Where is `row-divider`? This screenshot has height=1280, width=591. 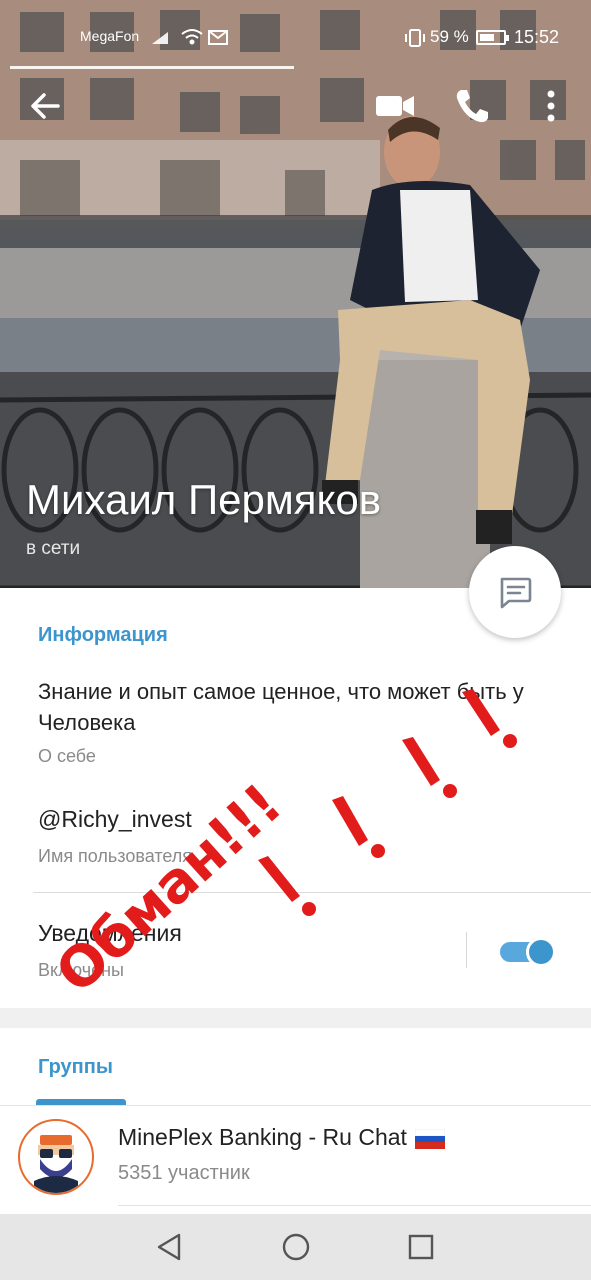 row-divider is located at coordinates (354, 1205).